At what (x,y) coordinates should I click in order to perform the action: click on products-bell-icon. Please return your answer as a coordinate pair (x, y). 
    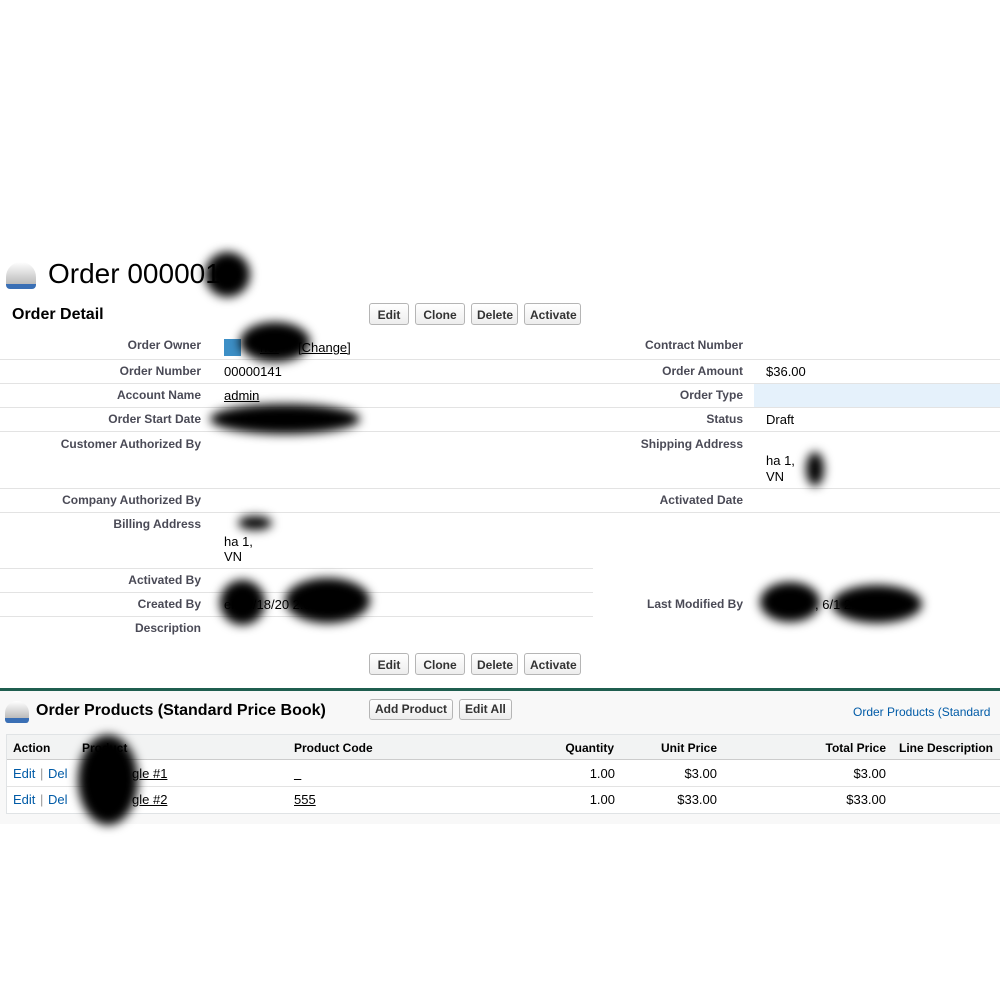
    Looking at the image, I should click on (17, 712).